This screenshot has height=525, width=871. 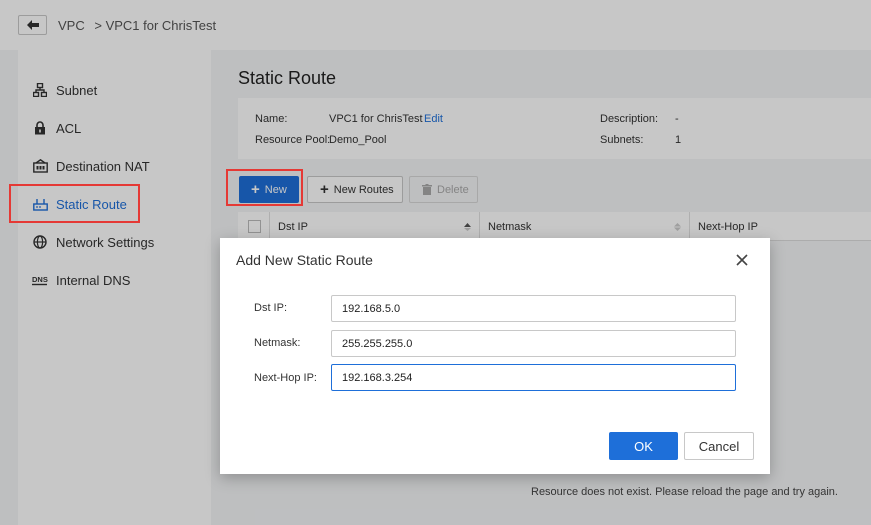 I want to click on close-icon, so click(x=742, y=260).